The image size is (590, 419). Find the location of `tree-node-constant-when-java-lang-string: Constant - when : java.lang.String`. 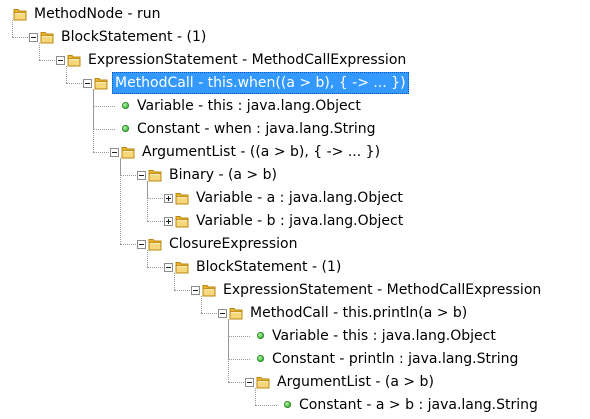

tree-node-constant-when-java-lang-string: Constant - when : java.lang.String is located at coordinates (295, 129).